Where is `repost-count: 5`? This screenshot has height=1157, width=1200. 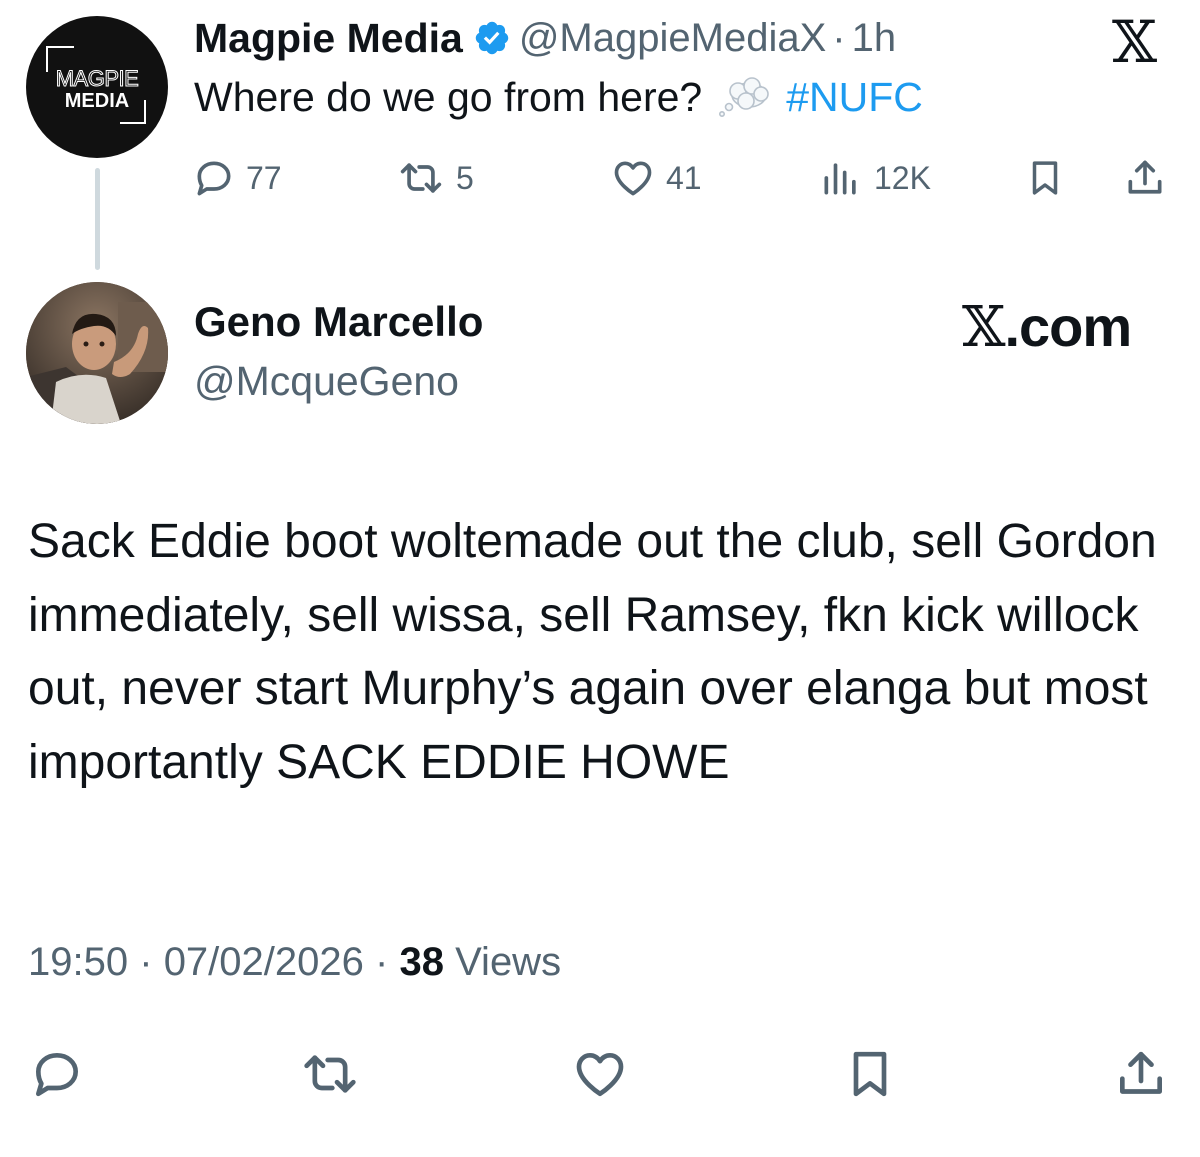 repost-count: 5 is located at coordinates (465, 177).